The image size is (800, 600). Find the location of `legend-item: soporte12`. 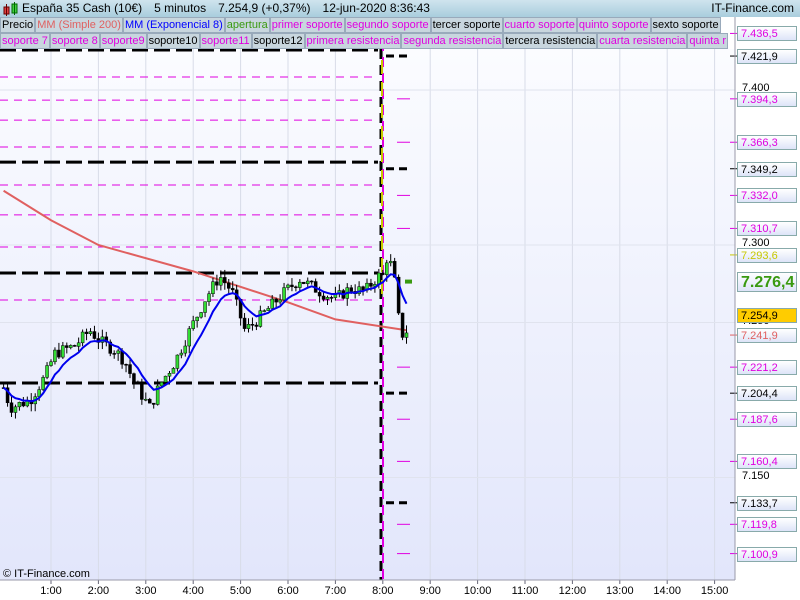

legend-item: soporte12 is located at coordinates (278, 41).